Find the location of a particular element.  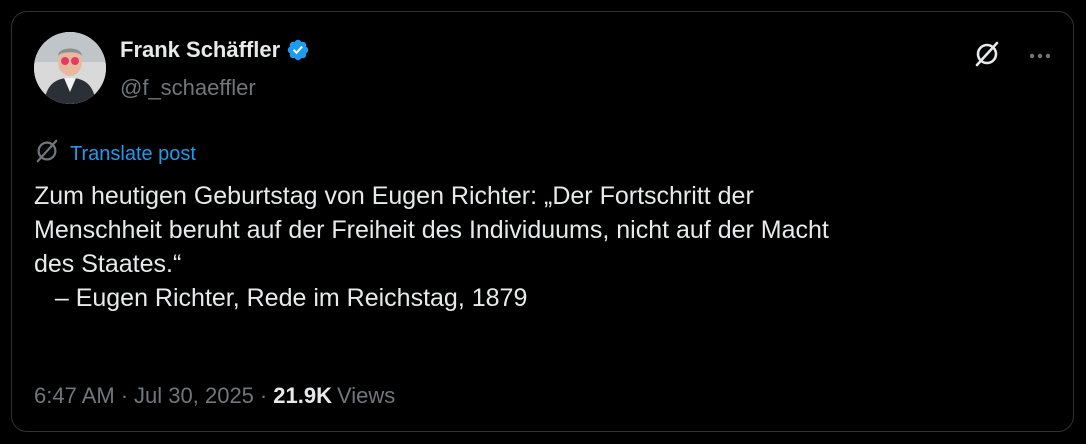

more-icon is located at coordinates (1040, 56).